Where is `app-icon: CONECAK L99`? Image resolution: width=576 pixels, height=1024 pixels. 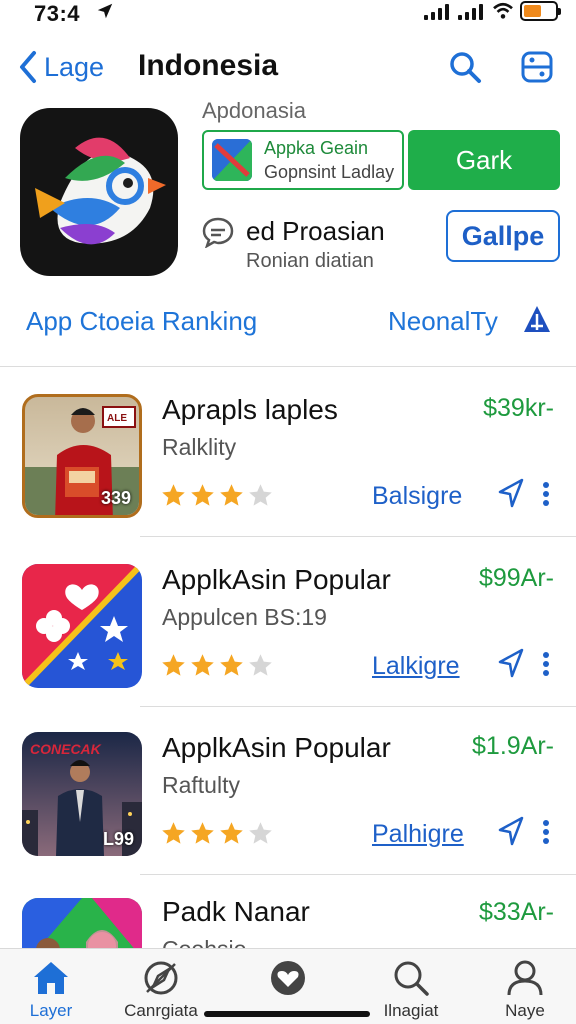
app-icon: CONECAK L99 is located at coordinates (82, 794).